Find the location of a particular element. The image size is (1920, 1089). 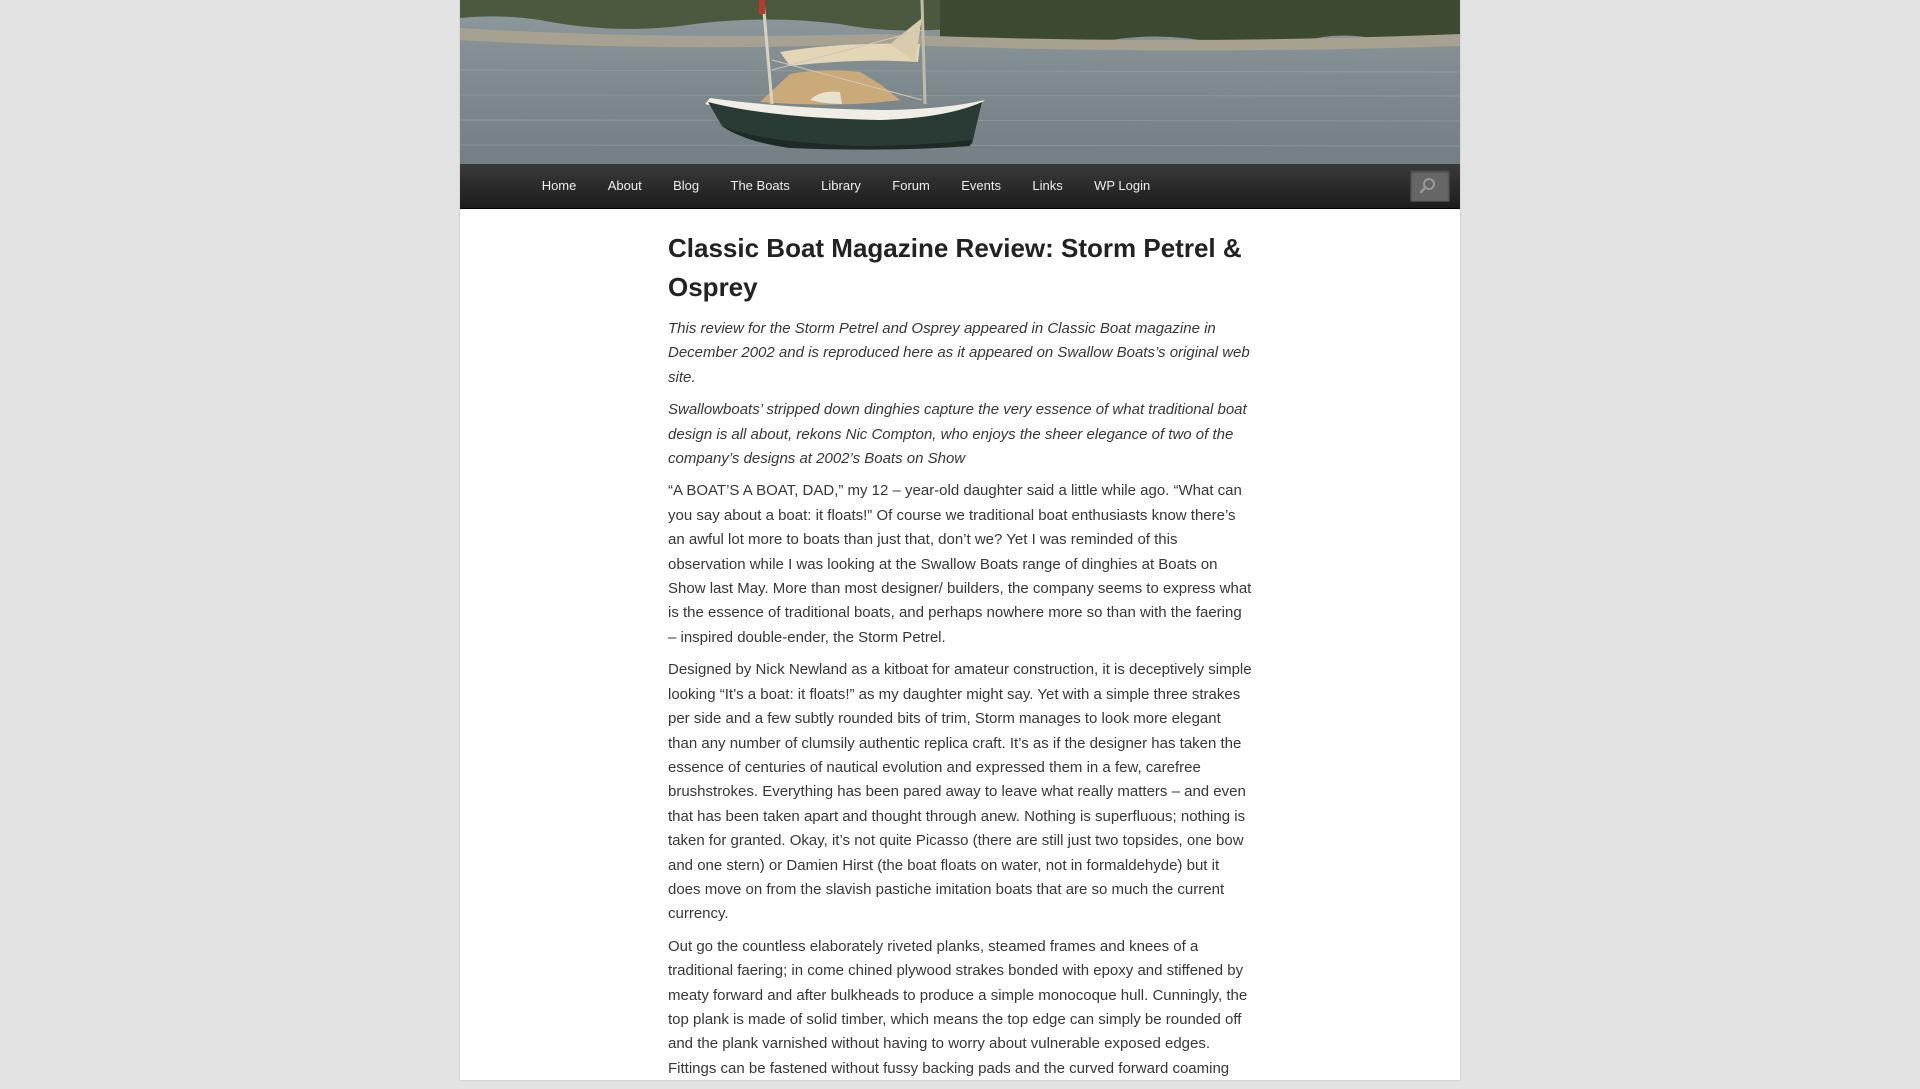

nav-item-links: Links is located at coordinates (1048, 186).